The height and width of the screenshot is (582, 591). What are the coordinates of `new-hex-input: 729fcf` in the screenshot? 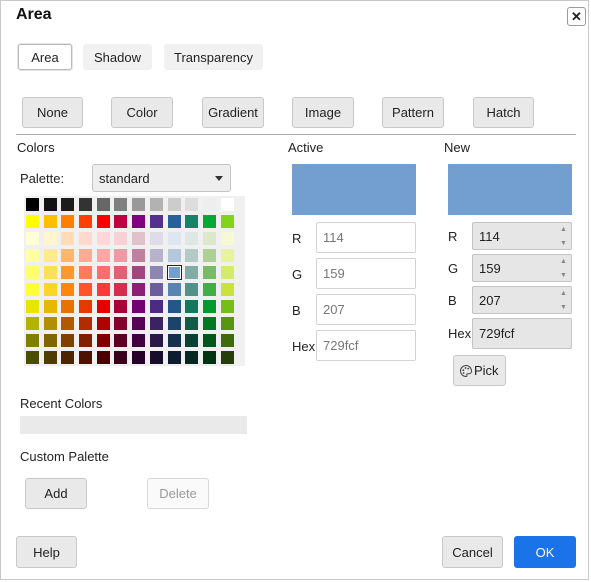 It's located at (522, 333).